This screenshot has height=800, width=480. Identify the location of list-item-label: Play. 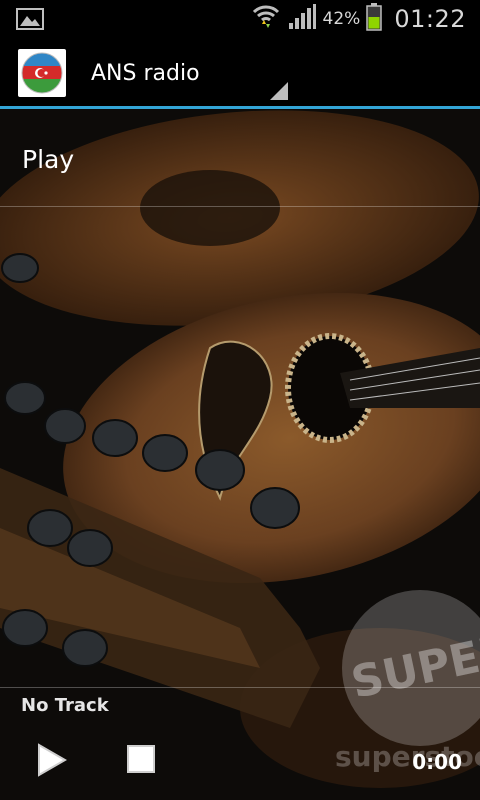
(48, 159).